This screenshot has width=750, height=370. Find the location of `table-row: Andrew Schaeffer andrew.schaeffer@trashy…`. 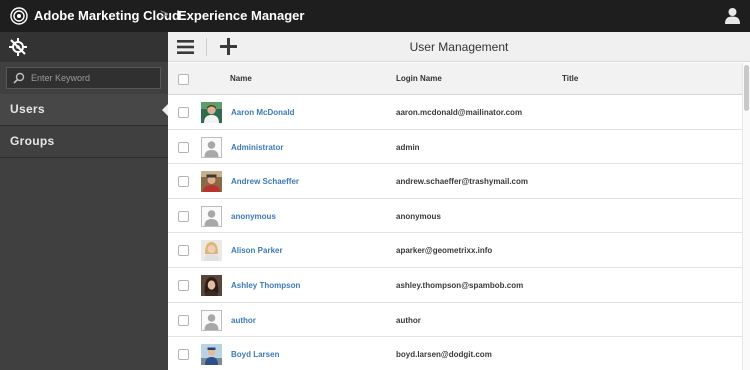

table-row: Andrew Schaeffer andrew.schaeffer@trashy… is located at coordinates (455, 181).